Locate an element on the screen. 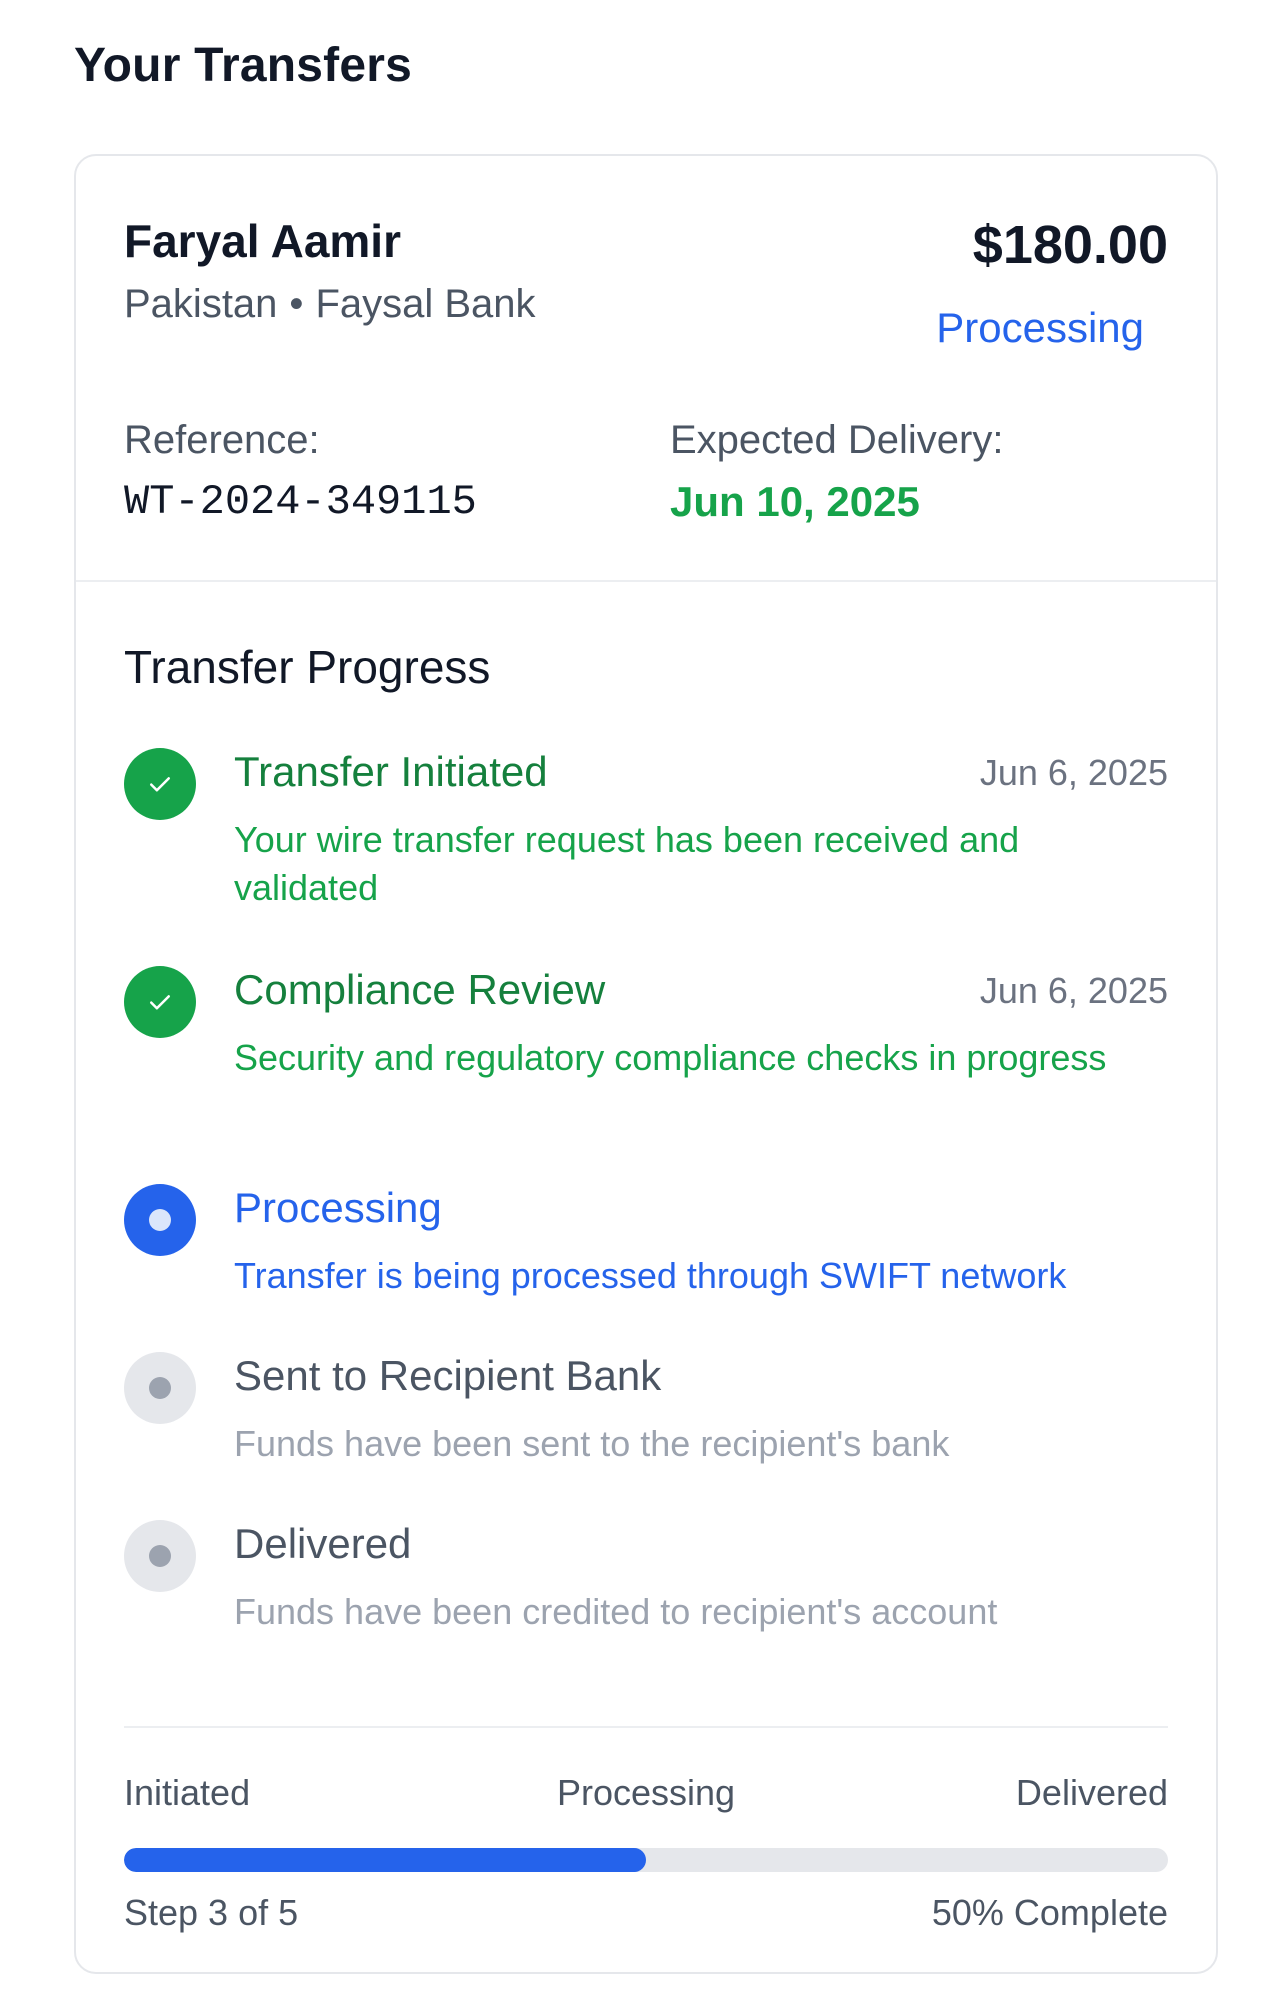  page-title: Your Transfers is located at coordinates (243, 65).